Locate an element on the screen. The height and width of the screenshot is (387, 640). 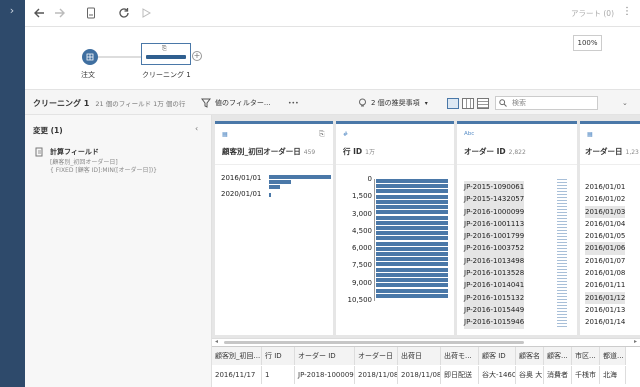
table-view-icon is located at coordinates (468, 103).